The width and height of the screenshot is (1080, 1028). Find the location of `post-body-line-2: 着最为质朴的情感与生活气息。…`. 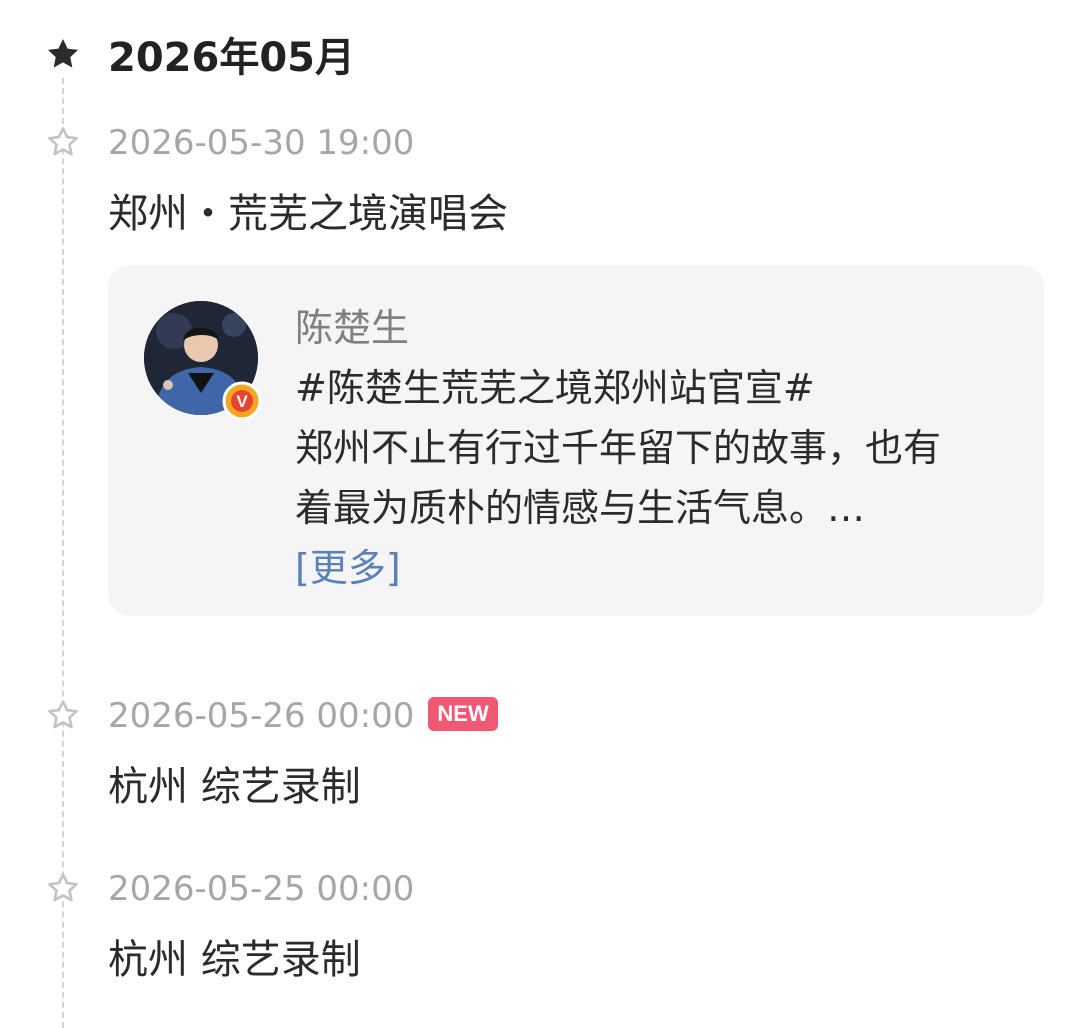

post-body-line-2: 着最为质朴的情感与生活气息。… is located at coordinates (580, 508).